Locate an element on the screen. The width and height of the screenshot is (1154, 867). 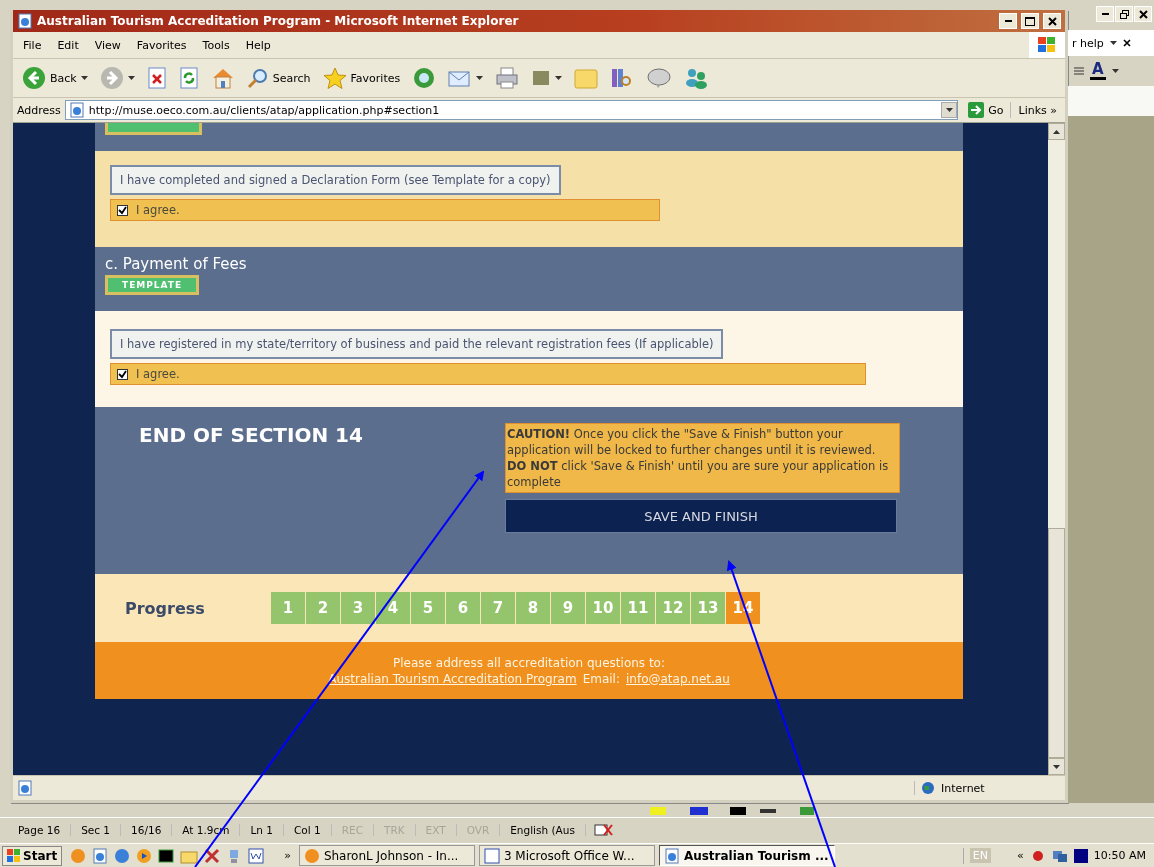
refresh-icon is located at coordinates (188, 78).